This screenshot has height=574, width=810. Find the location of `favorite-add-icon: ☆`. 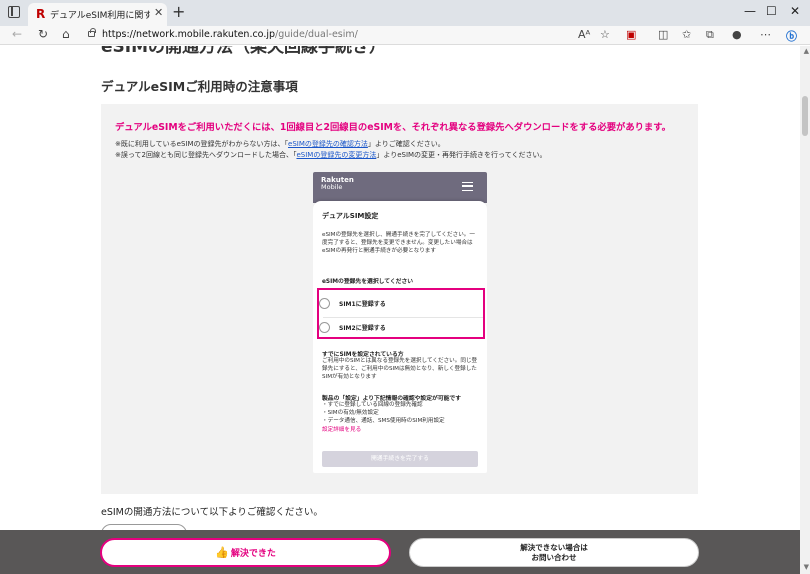

favorite-add-icon: ☆ is located at coordinates (605, 34).